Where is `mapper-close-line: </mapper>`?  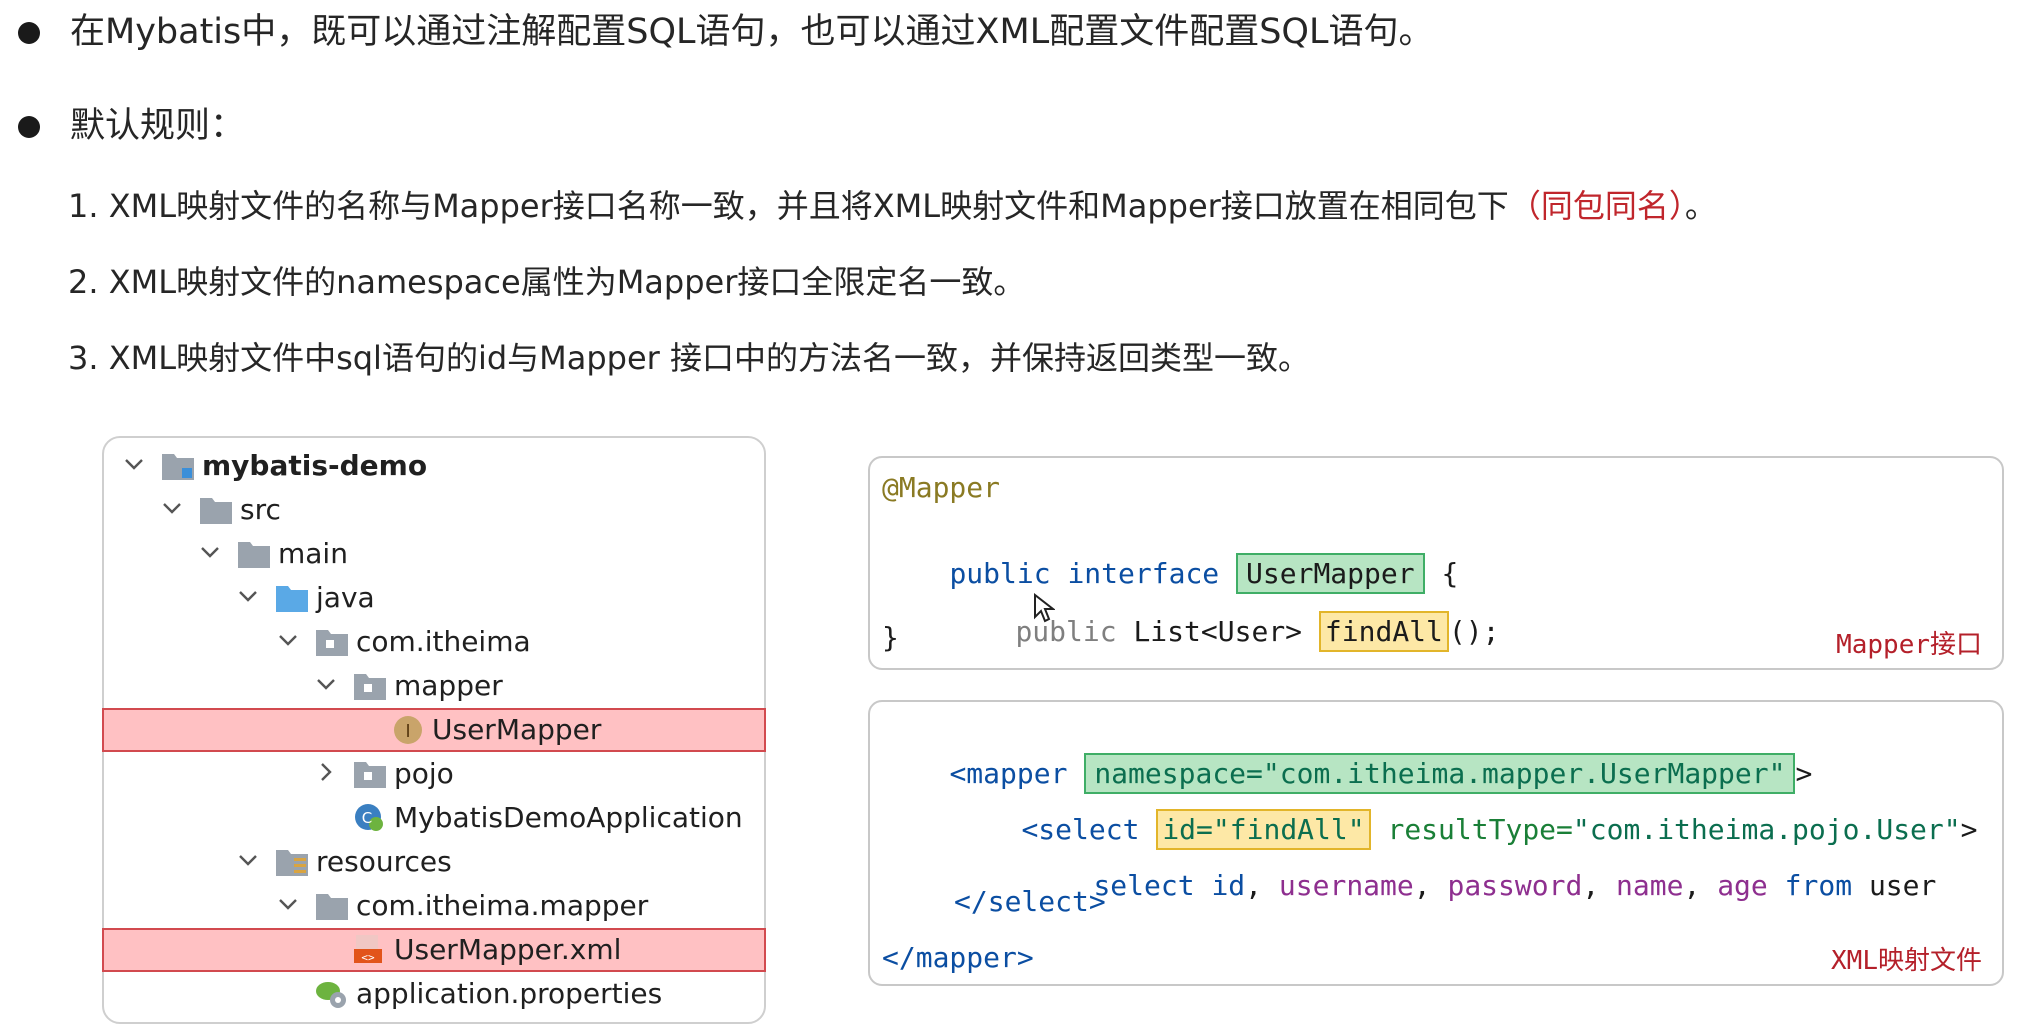
mapper-close-line: </mapper> is located at coordinates (958, 957).